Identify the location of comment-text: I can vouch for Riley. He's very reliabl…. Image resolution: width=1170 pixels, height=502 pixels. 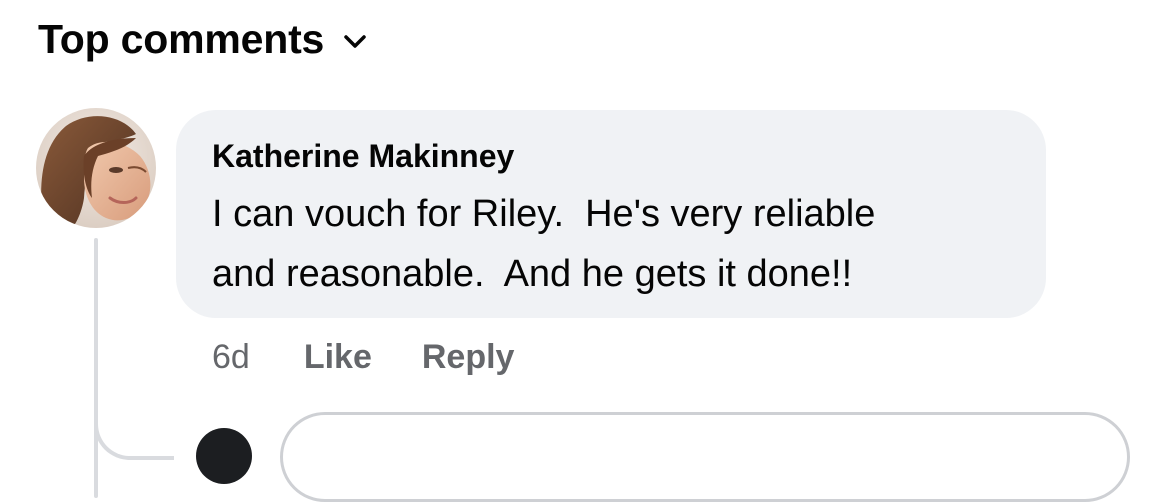
(544, 244).